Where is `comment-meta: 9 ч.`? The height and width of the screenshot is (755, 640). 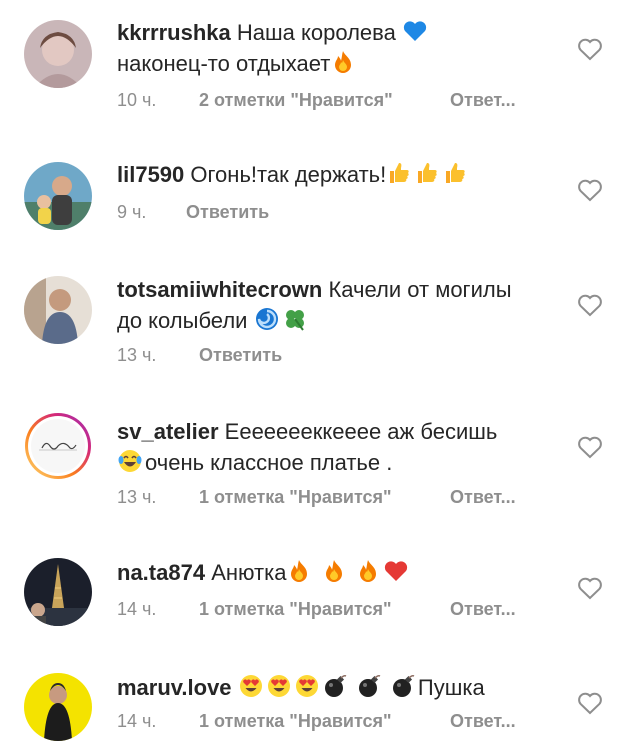
comment-meta: 9 ч. is located at coordinates (131, 212).